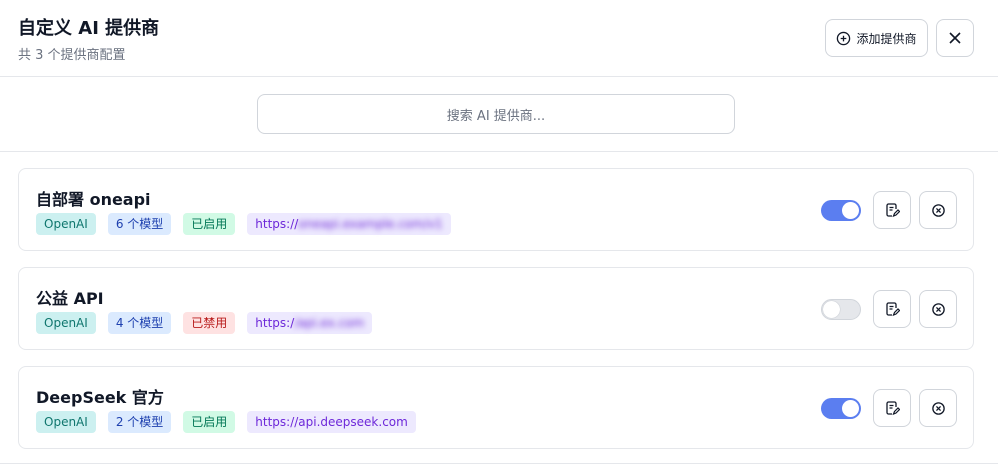  I want to click on url-badge: https://api.ex.com, so click(310, 323).